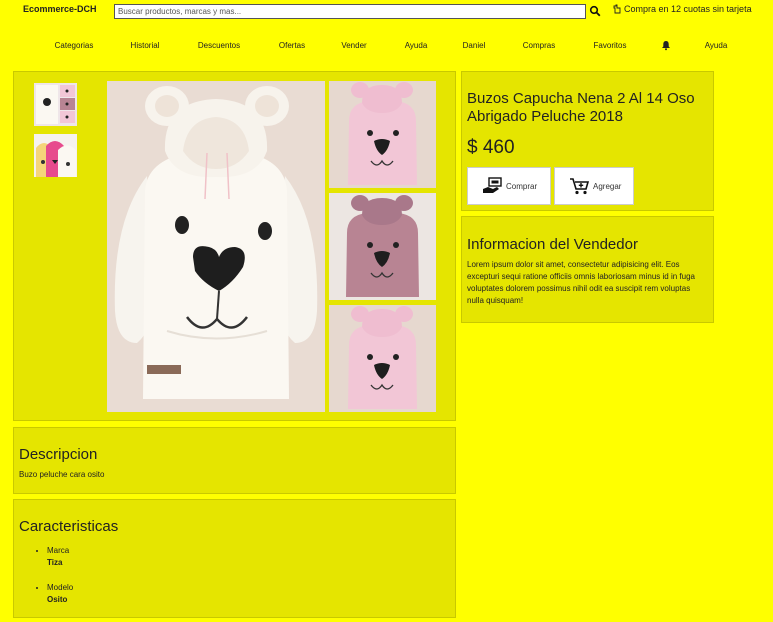  I want to click on promo-text: Compra en 12 cuotas sin tarjeta, so click(688, 9).